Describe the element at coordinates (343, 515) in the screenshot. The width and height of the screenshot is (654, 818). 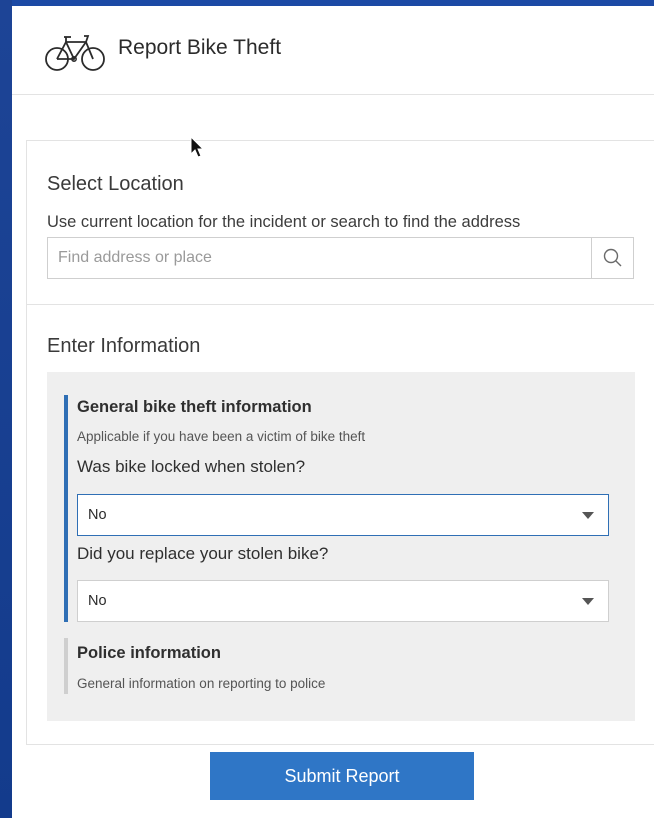
I see `bike-locked-select: No` at that location.